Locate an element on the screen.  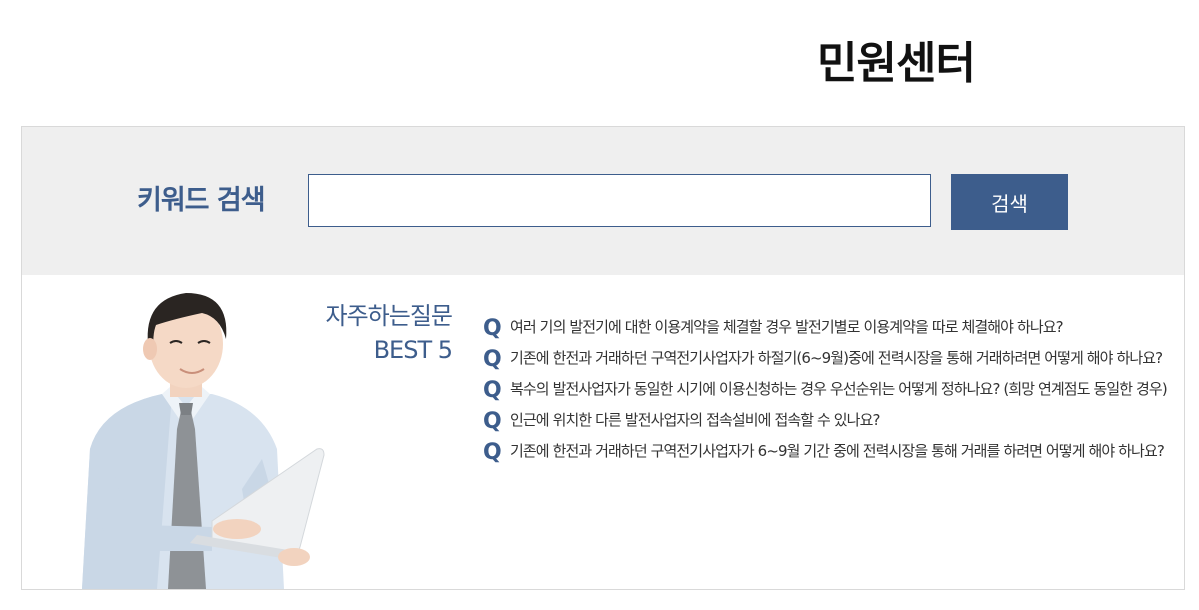
search-label: 키워드 검색 is located at coordinates (201, 200).